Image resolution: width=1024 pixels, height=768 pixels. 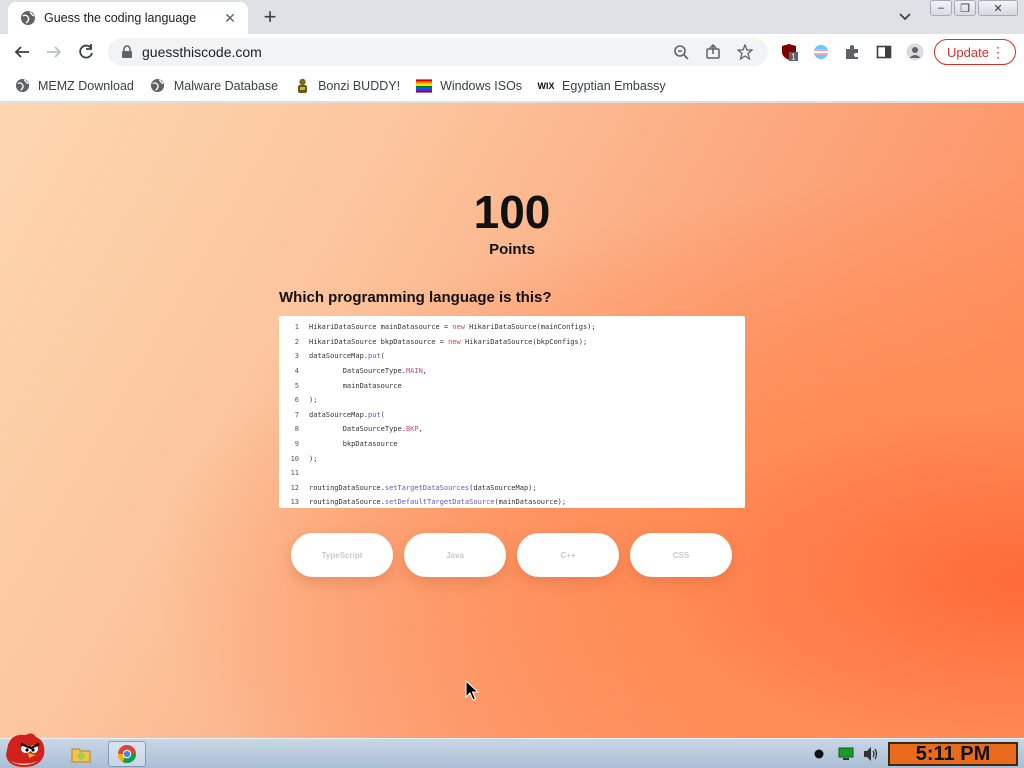 I want to click on arrow-right-icon, so click(x=54, y=52).